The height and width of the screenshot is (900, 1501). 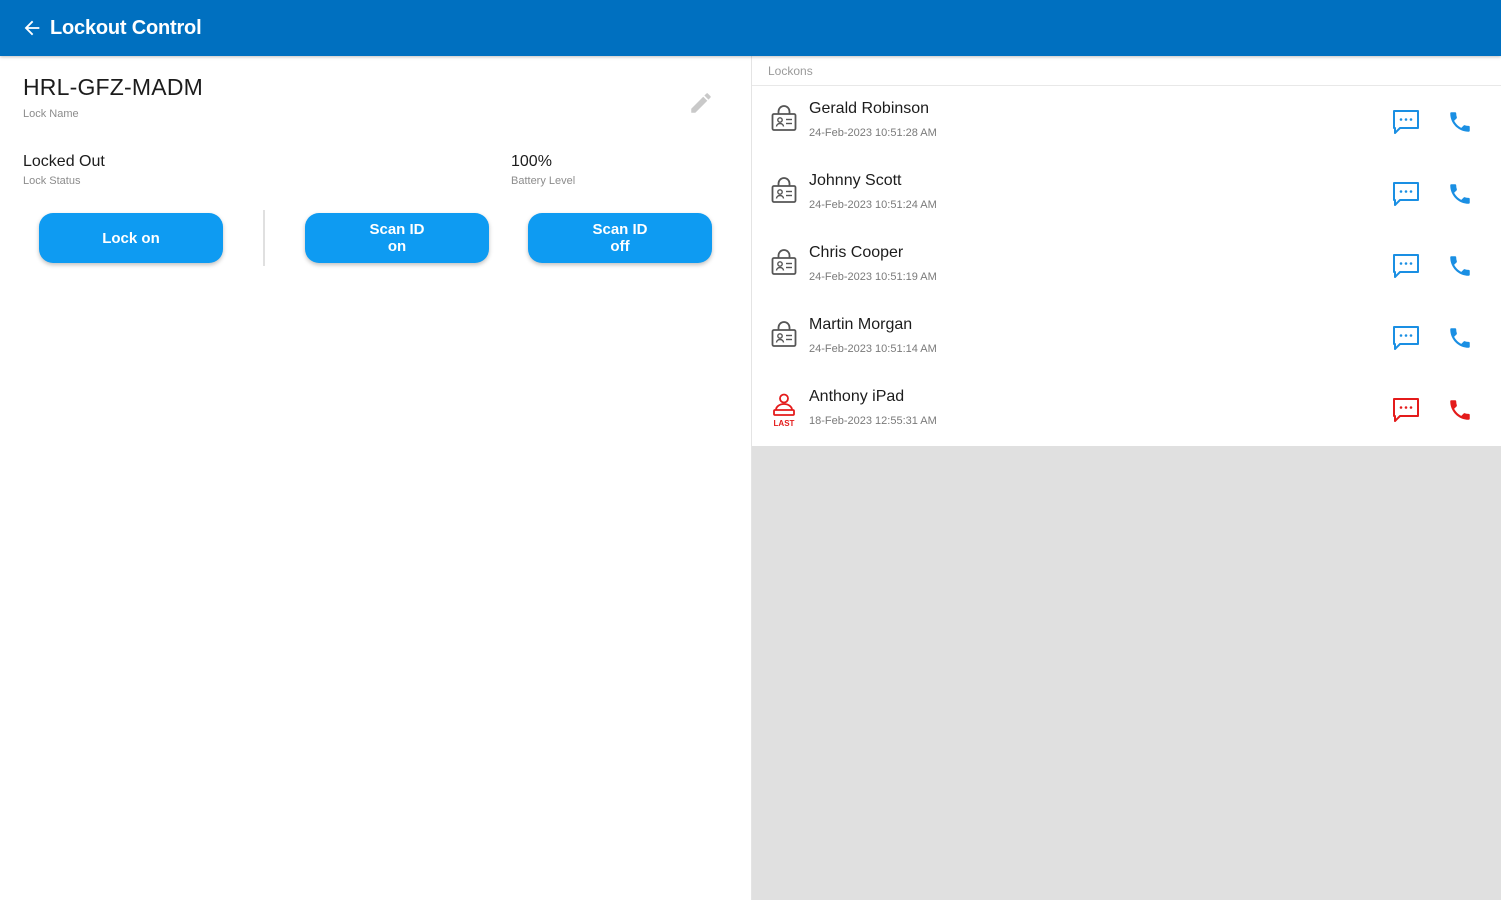 I want to click on lockon-name: Anthony iPad, so click(x=857, y=396).